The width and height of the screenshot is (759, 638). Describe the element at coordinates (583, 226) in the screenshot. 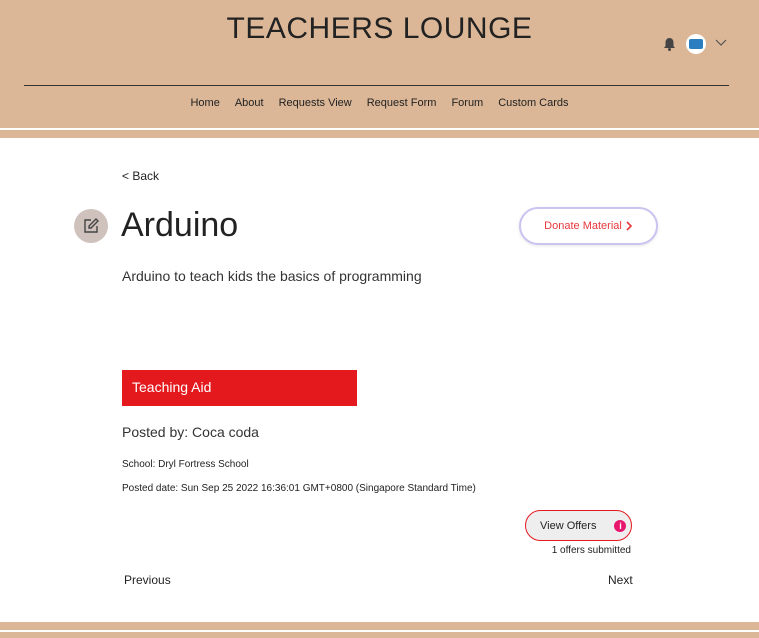

I see `donate-label: Donate Material` at that location.